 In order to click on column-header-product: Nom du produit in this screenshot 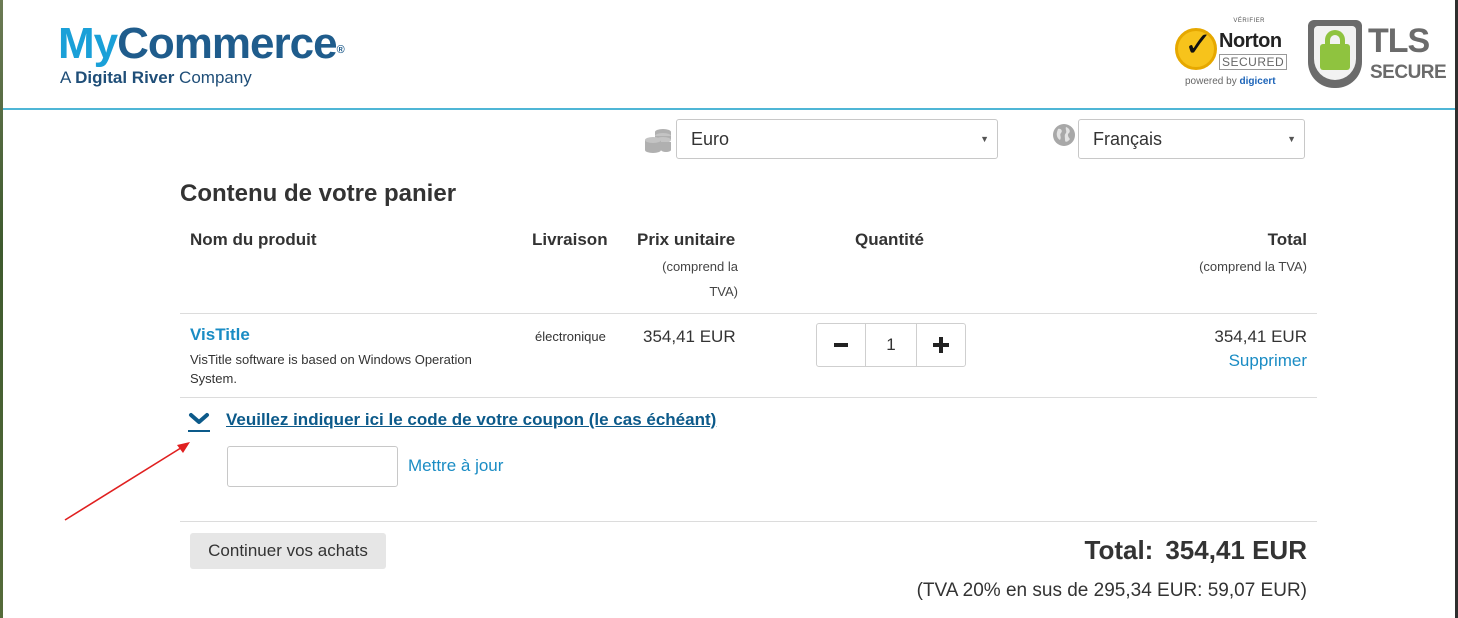, I will do `click(253, 239)`.